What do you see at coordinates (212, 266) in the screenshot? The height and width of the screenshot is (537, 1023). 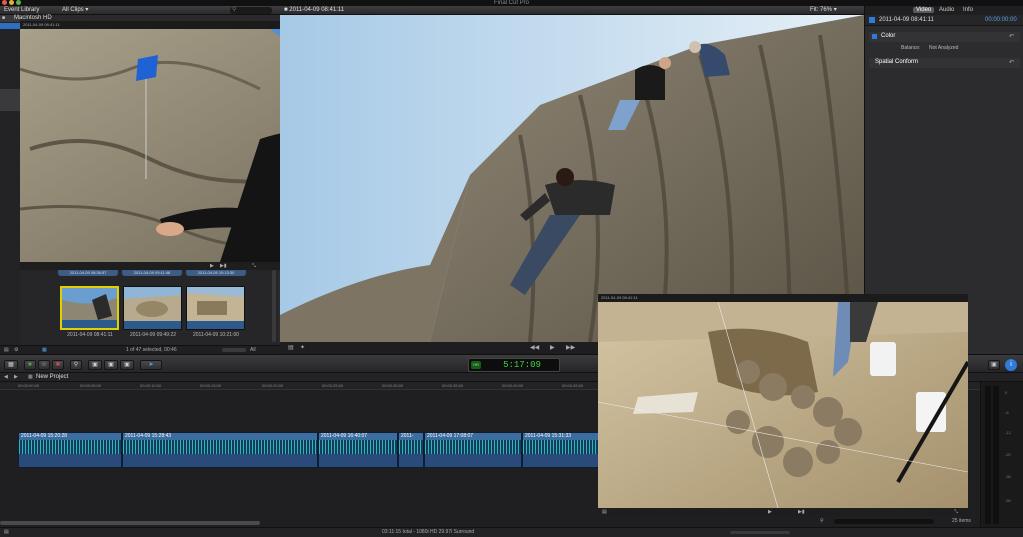 I see `play-icon: ▶` at bounding box center [212, 266].